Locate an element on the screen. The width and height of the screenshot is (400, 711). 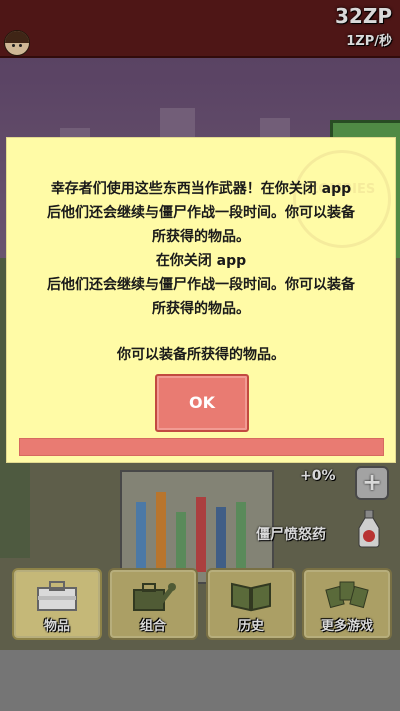
ok-button: OK is located at coordinates (202, 403).